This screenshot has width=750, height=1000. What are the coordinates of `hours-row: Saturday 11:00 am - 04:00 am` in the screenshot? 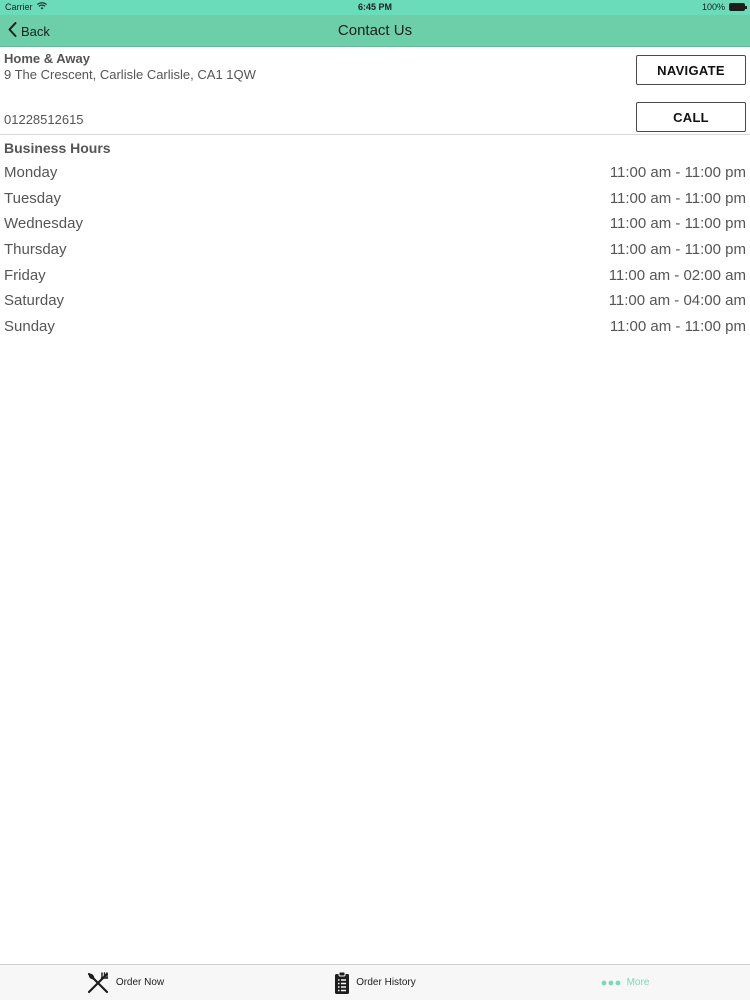 It's located at (375, 301).